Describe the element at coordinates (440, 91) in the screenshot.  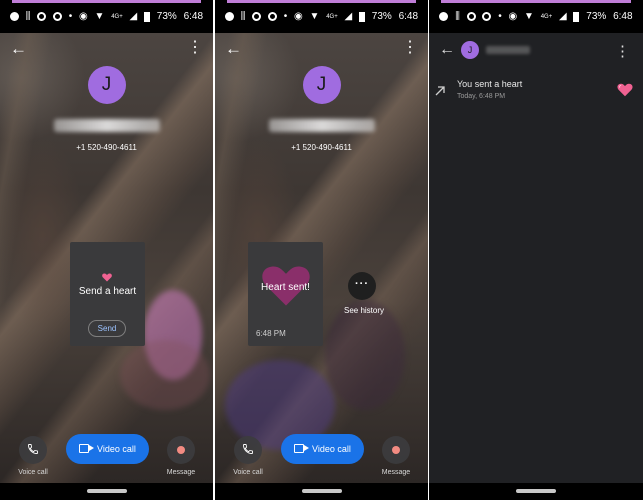
I see `outgoing-arrow-icon` at that location.